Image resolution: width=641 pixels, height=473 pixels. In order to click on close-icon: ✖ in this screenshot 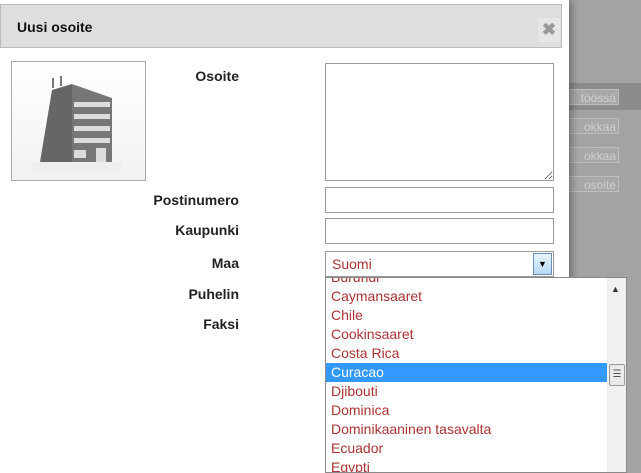, I will do `click(549, 29)`.